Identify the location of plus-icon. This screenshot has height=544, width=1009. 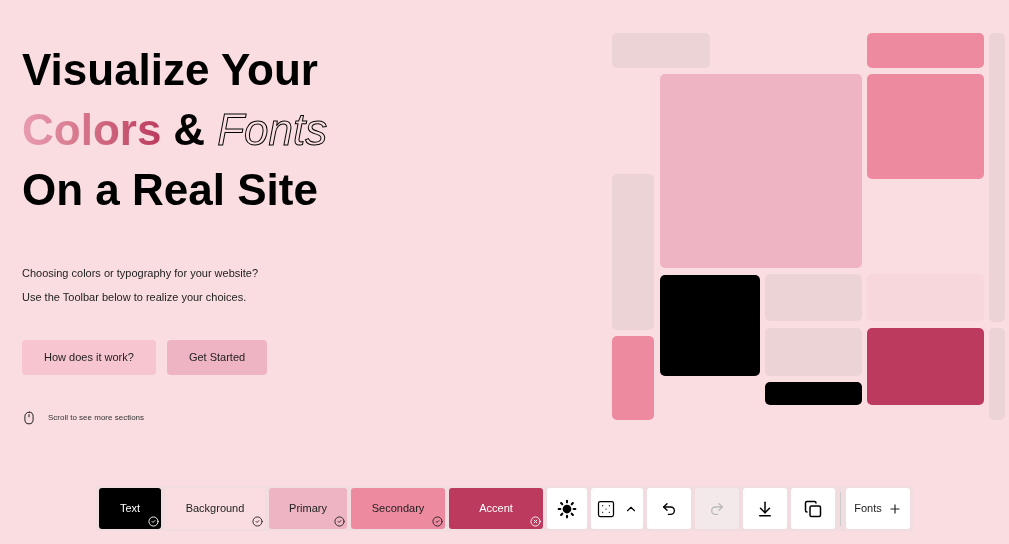
(894, 508).